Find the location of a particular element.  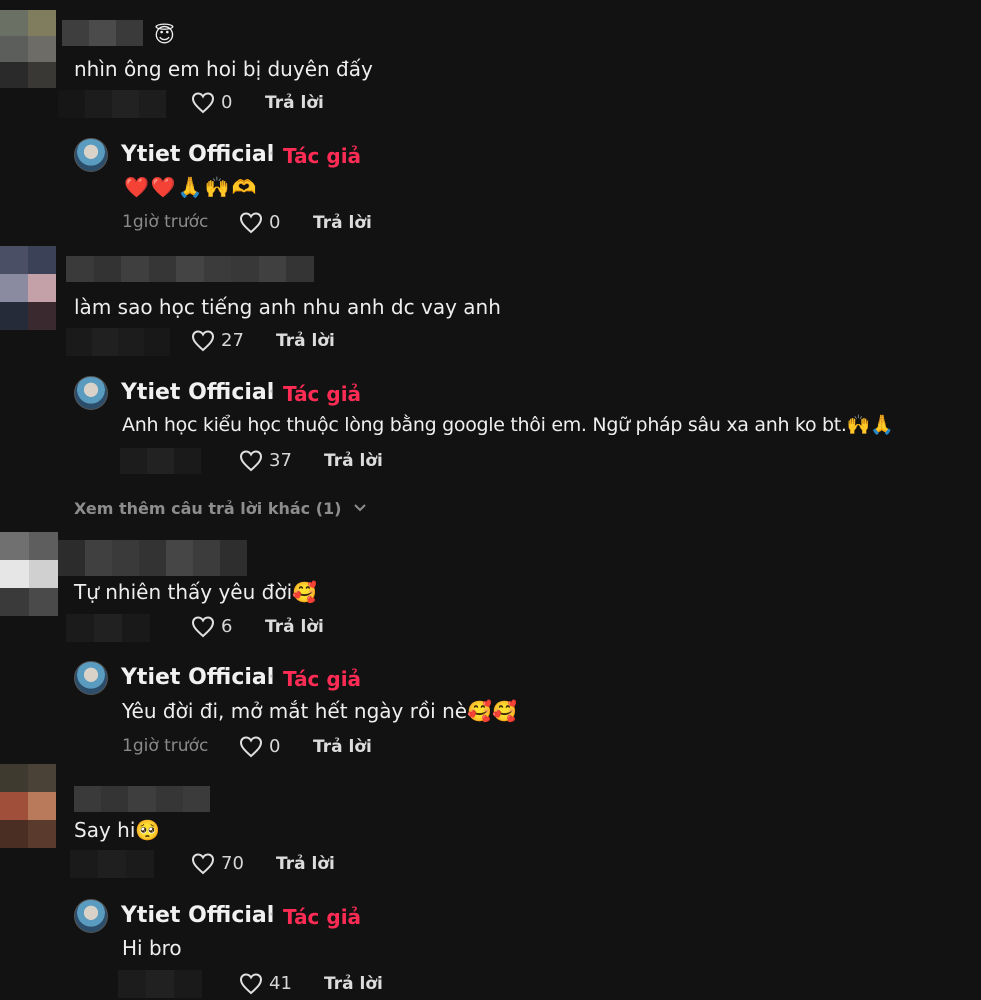

like-count: 37 is located at coordinates (280, 460).